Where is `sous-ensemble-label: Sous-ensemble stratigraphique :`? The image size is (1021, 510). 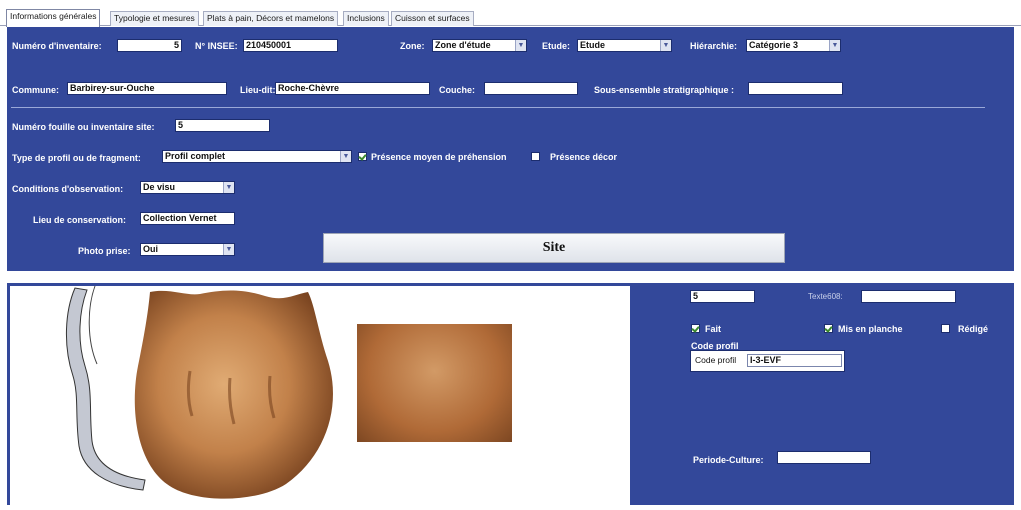 sous-ensemble-label: Sous-ensemble stratigraphique : is located at coordinates (664, 90).